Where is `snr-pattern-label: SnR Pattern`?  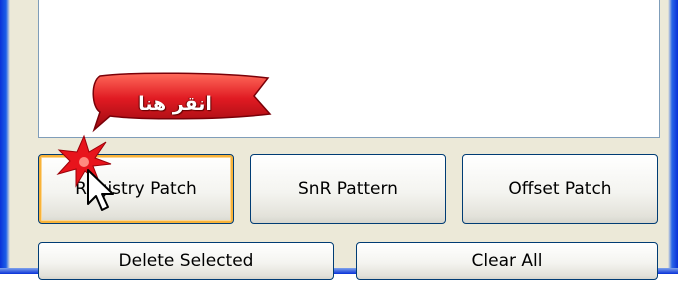
snr-pattern-label: SnR Pattern is located at coordinates (348, 189).